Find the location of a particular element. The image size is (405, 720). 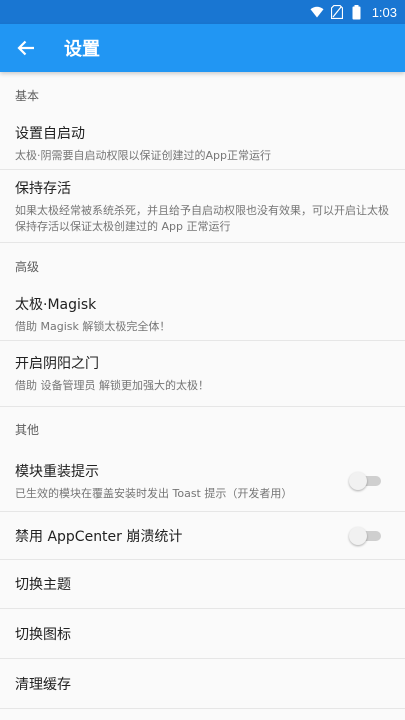

setting-title: 太极·Magisk is located at coordinates (56, 305).